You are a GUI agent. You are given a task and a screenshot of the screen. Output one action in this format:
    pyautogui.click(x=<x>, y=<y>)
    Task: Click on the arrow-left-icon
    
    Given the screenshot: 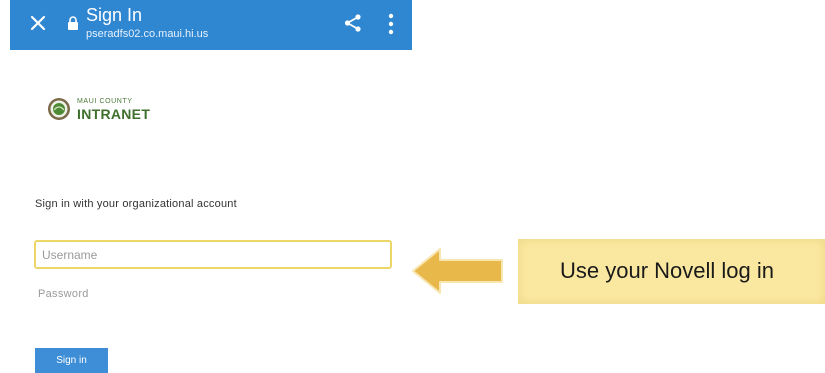 What is the action you would take?
    pyautogui.click(x=457, y=271)
    